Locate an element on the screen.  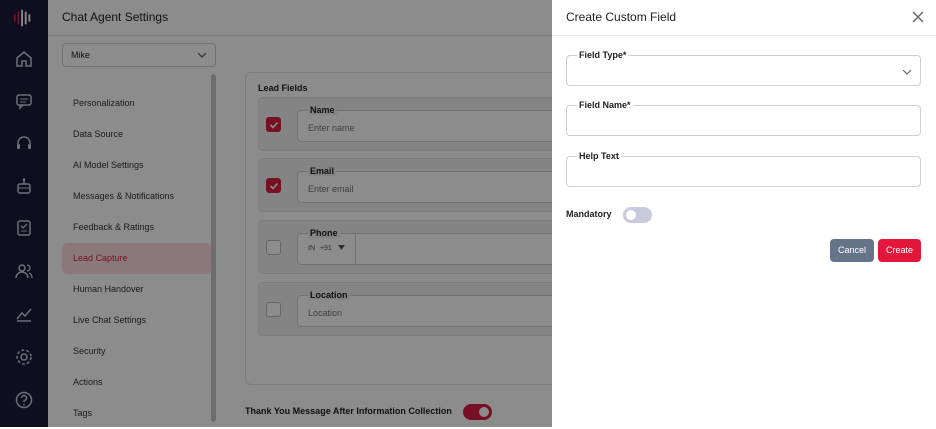
close-button is located at coordinates (918, 17).